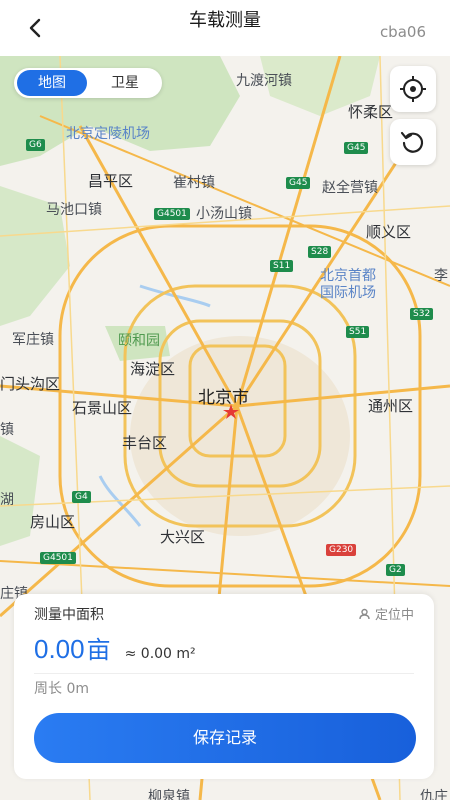 The height and width of the screenshot is (800, 450). I want to click on map-label: 镇, so click(7, 430).